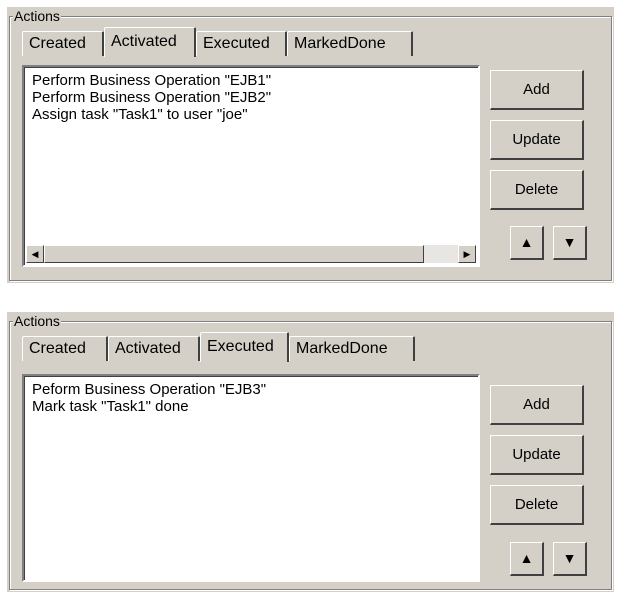  I want to click on scroll-right-icon: ▶, so click(467, 254).